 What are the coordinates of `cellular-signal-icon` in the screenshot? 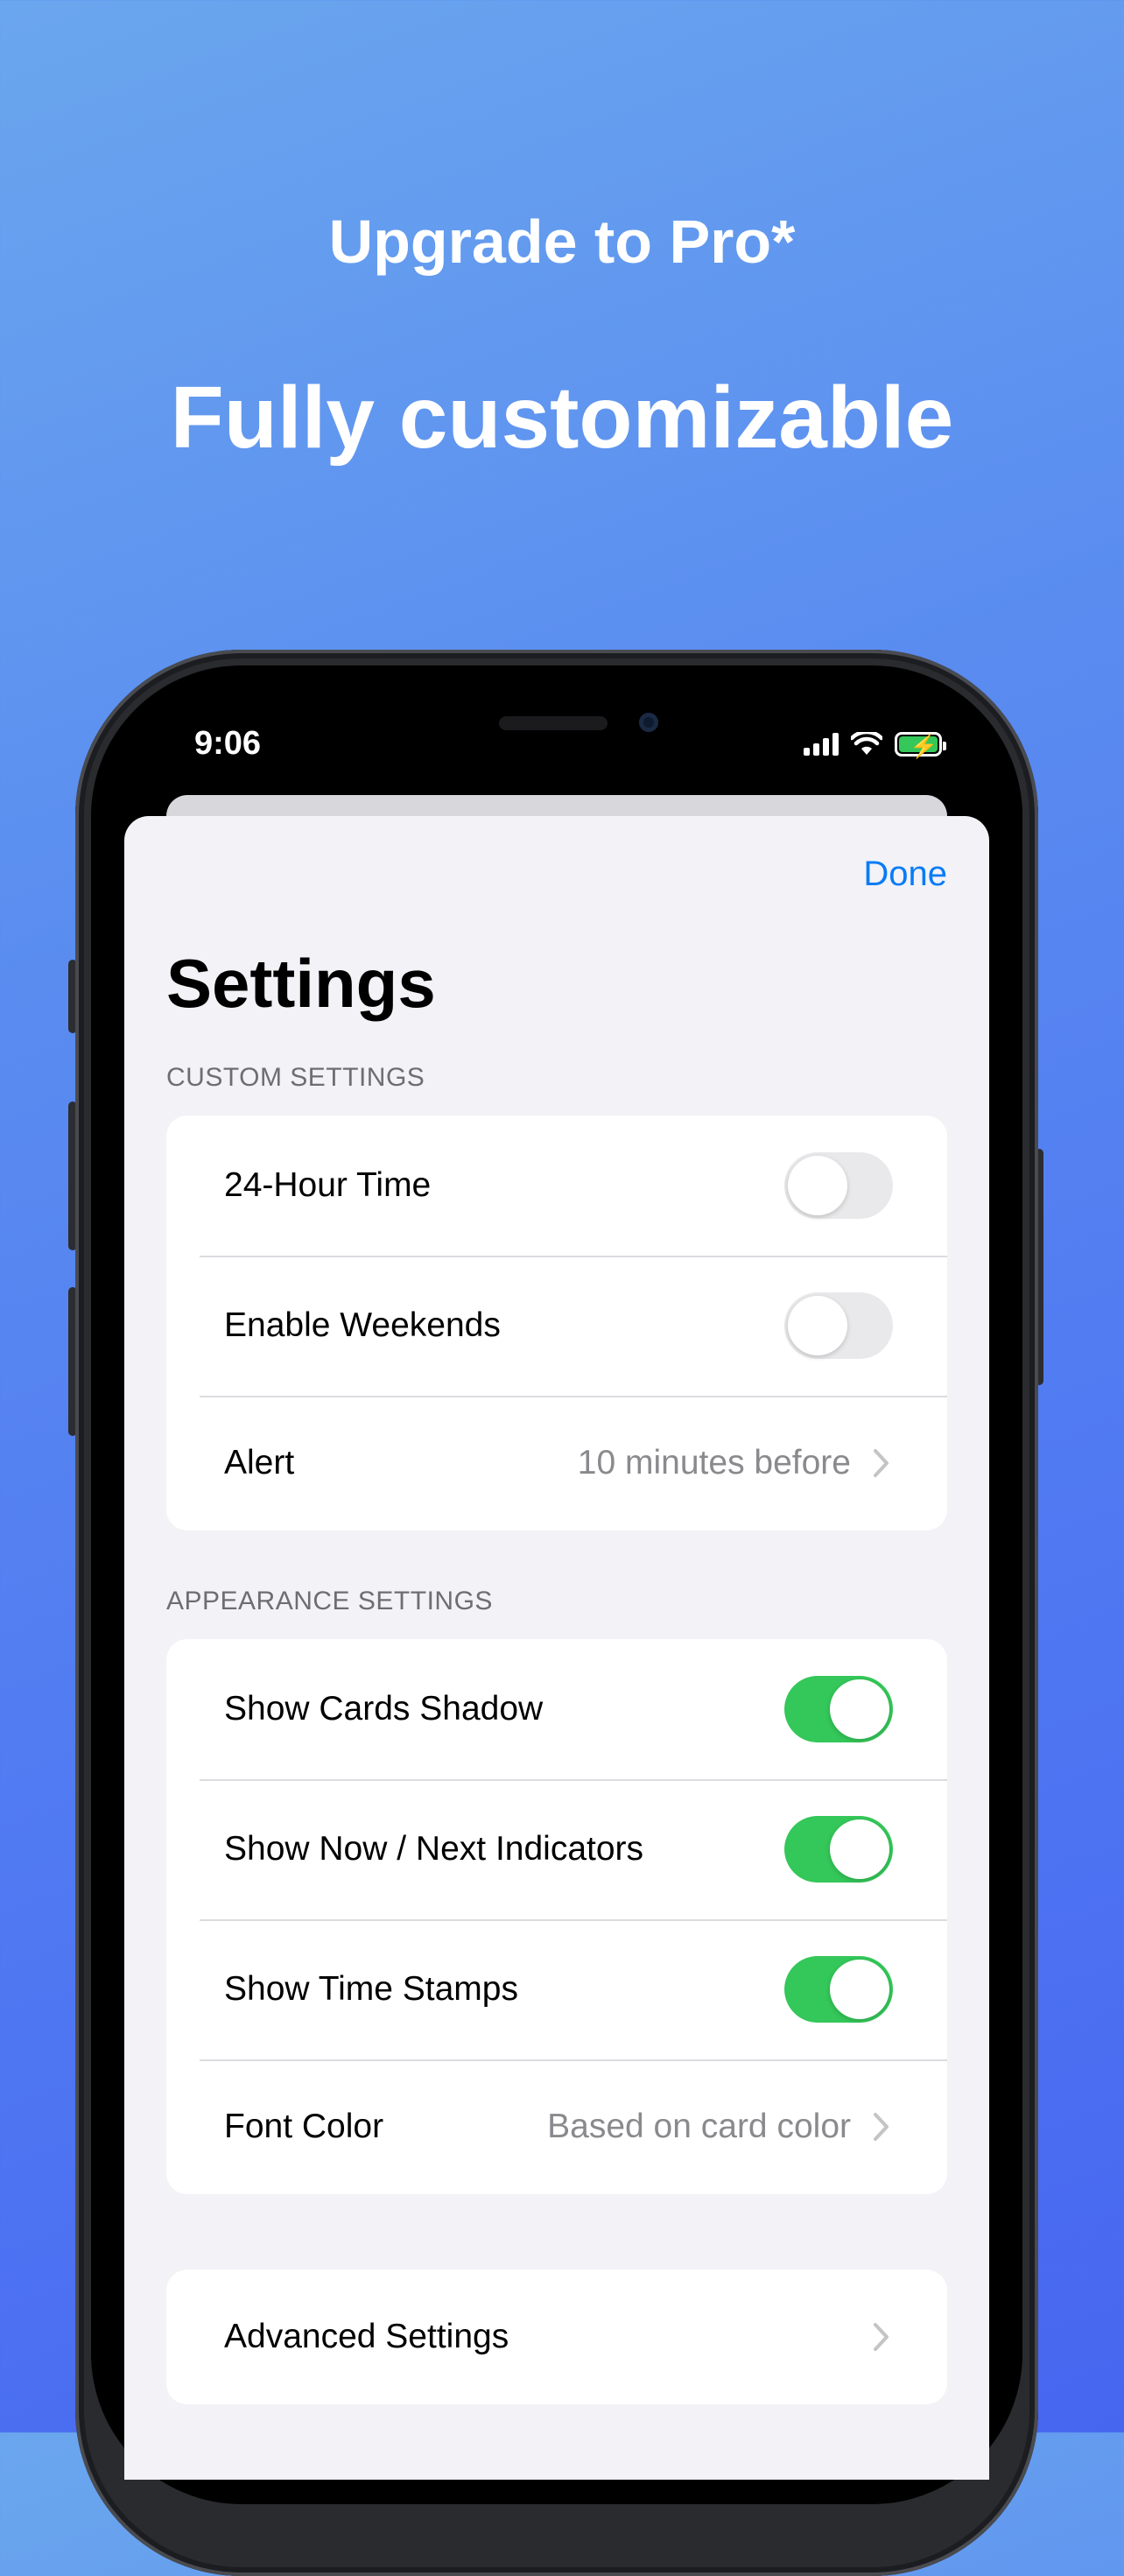 It's located at (821, 744).